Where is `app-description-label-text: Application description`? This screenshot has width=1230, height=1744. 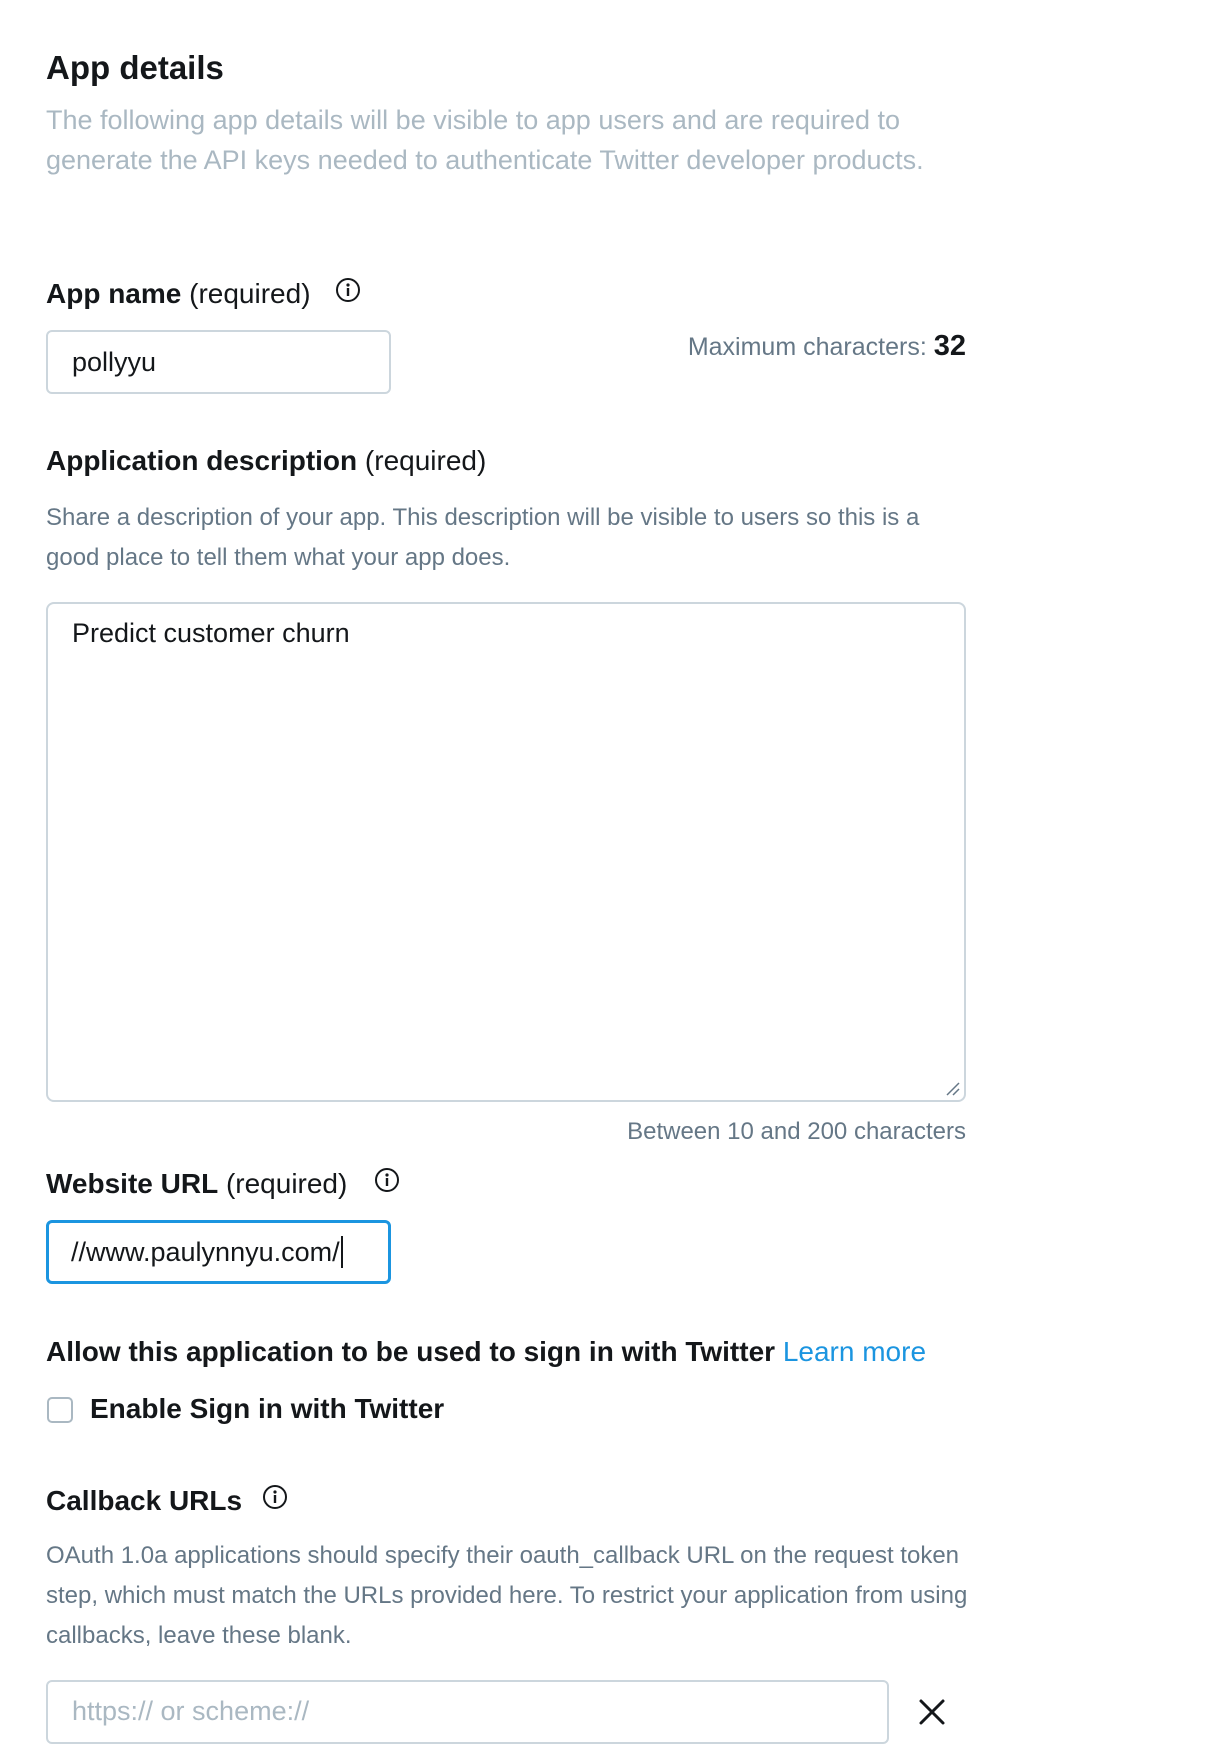 app-description-label-text: Application description is located at coordinates (202, 460).